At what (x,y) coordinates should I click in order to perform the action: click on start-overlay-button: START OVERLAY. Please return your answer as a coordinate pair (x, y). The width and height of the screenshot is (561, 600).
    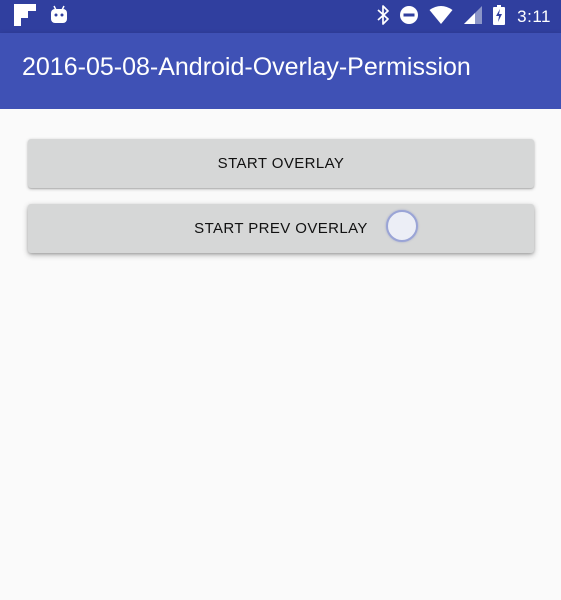
    Looking at the image, I should click on (281, 163).